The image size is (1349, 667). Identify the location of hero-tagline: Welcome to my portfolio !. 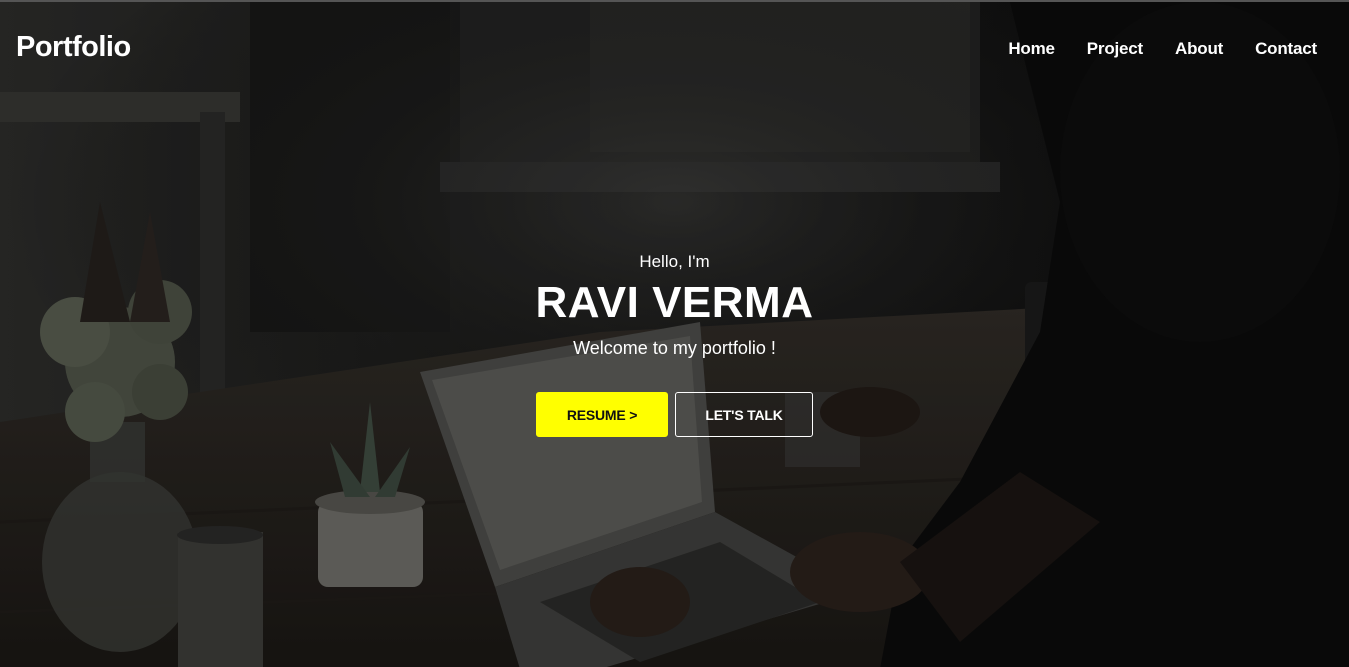
(674, 348).